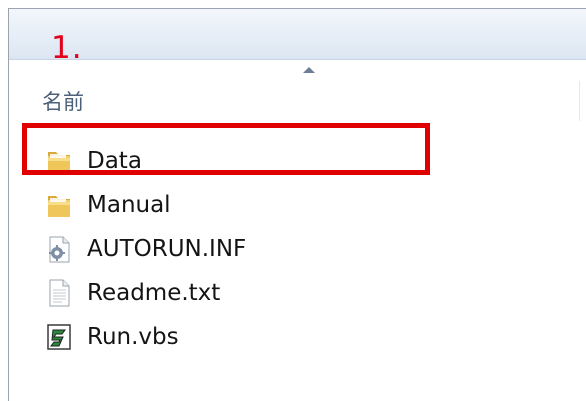 Image resolution: width=586 pixels, height=401 pixels. I want to click on file-name: AUTORUN.INF, so click(167, 249).